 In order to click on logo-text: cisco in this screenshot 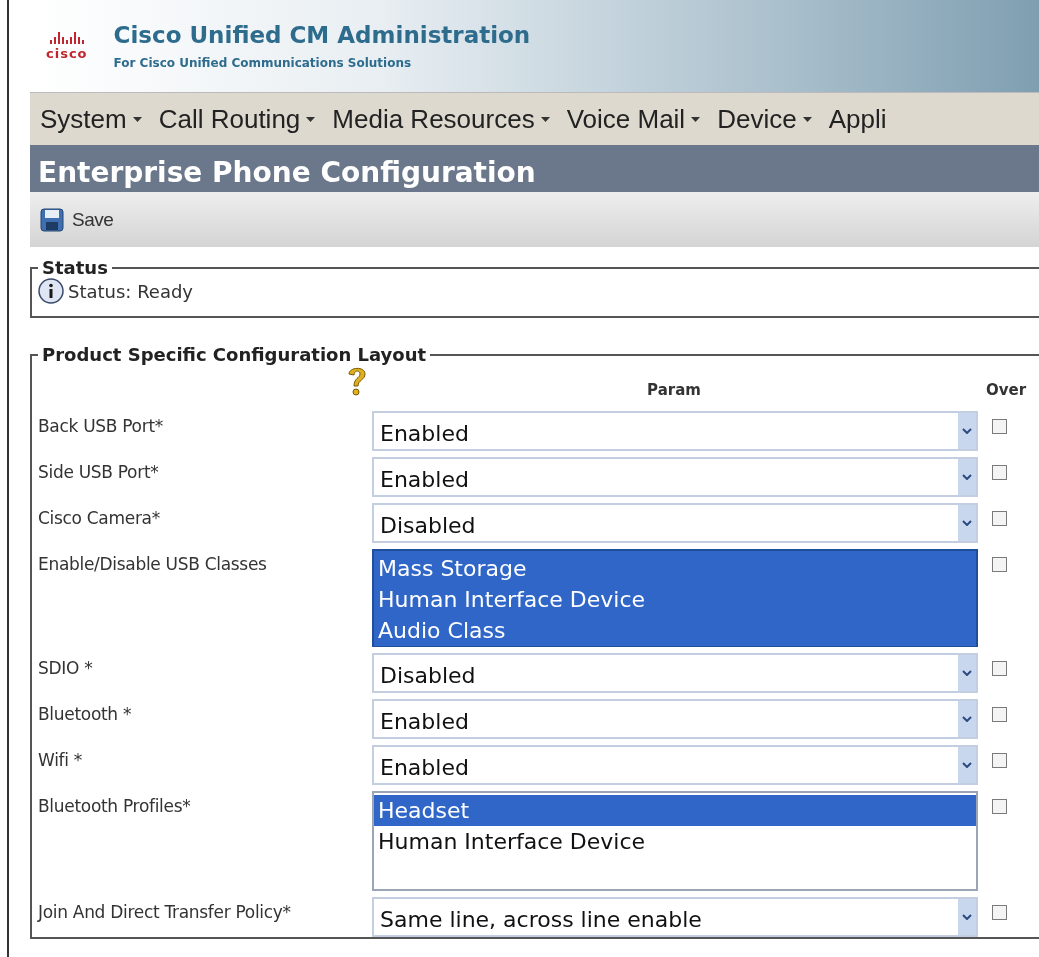, I will do `click(67, 53)`.